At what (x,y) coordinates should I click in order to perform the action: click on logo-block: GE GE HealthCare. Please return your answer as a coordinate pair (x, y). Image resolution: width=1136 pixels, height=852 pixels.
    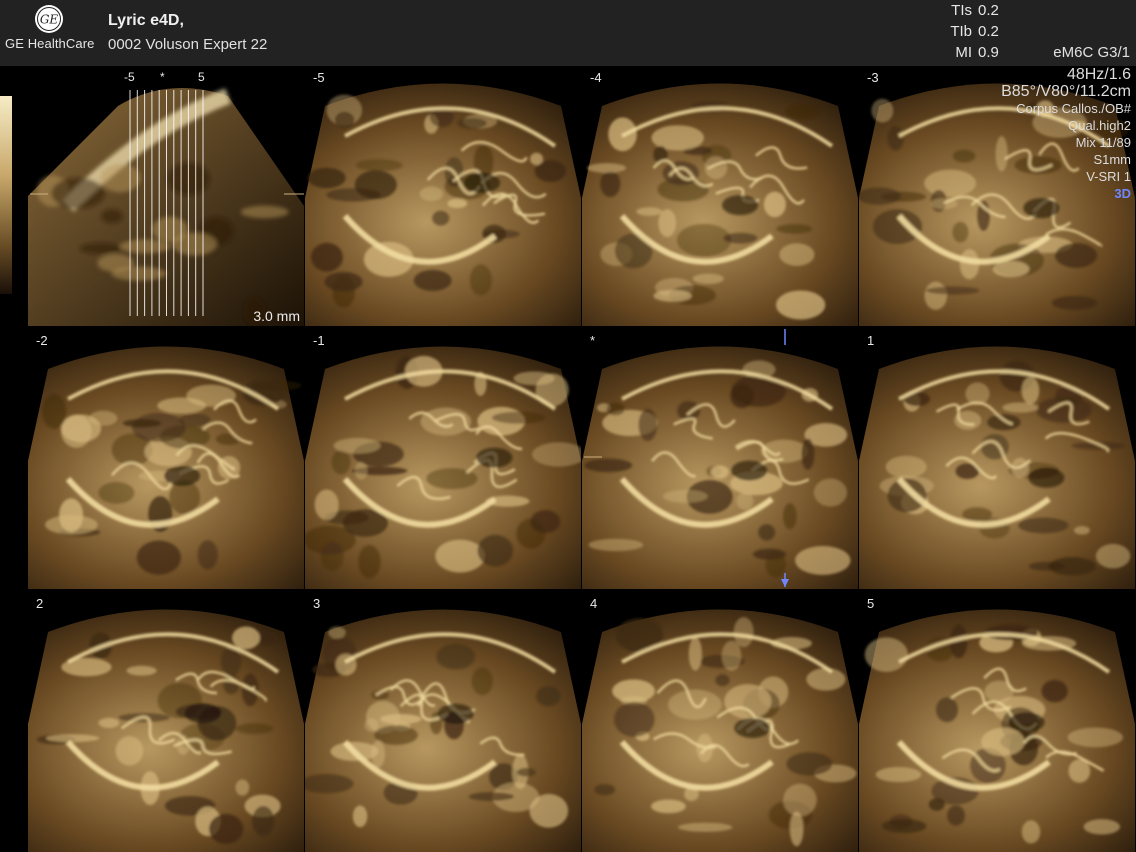
    Looking at the image, I should click on (50, 33).